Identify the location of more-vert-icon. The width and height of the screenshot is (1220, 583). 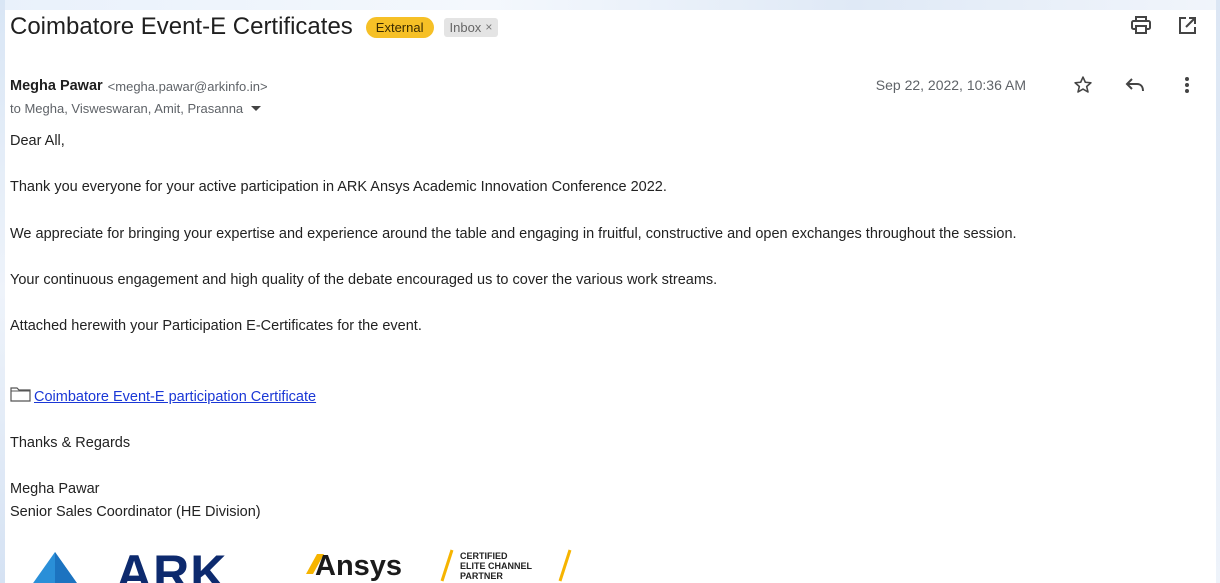
(1187, 85).